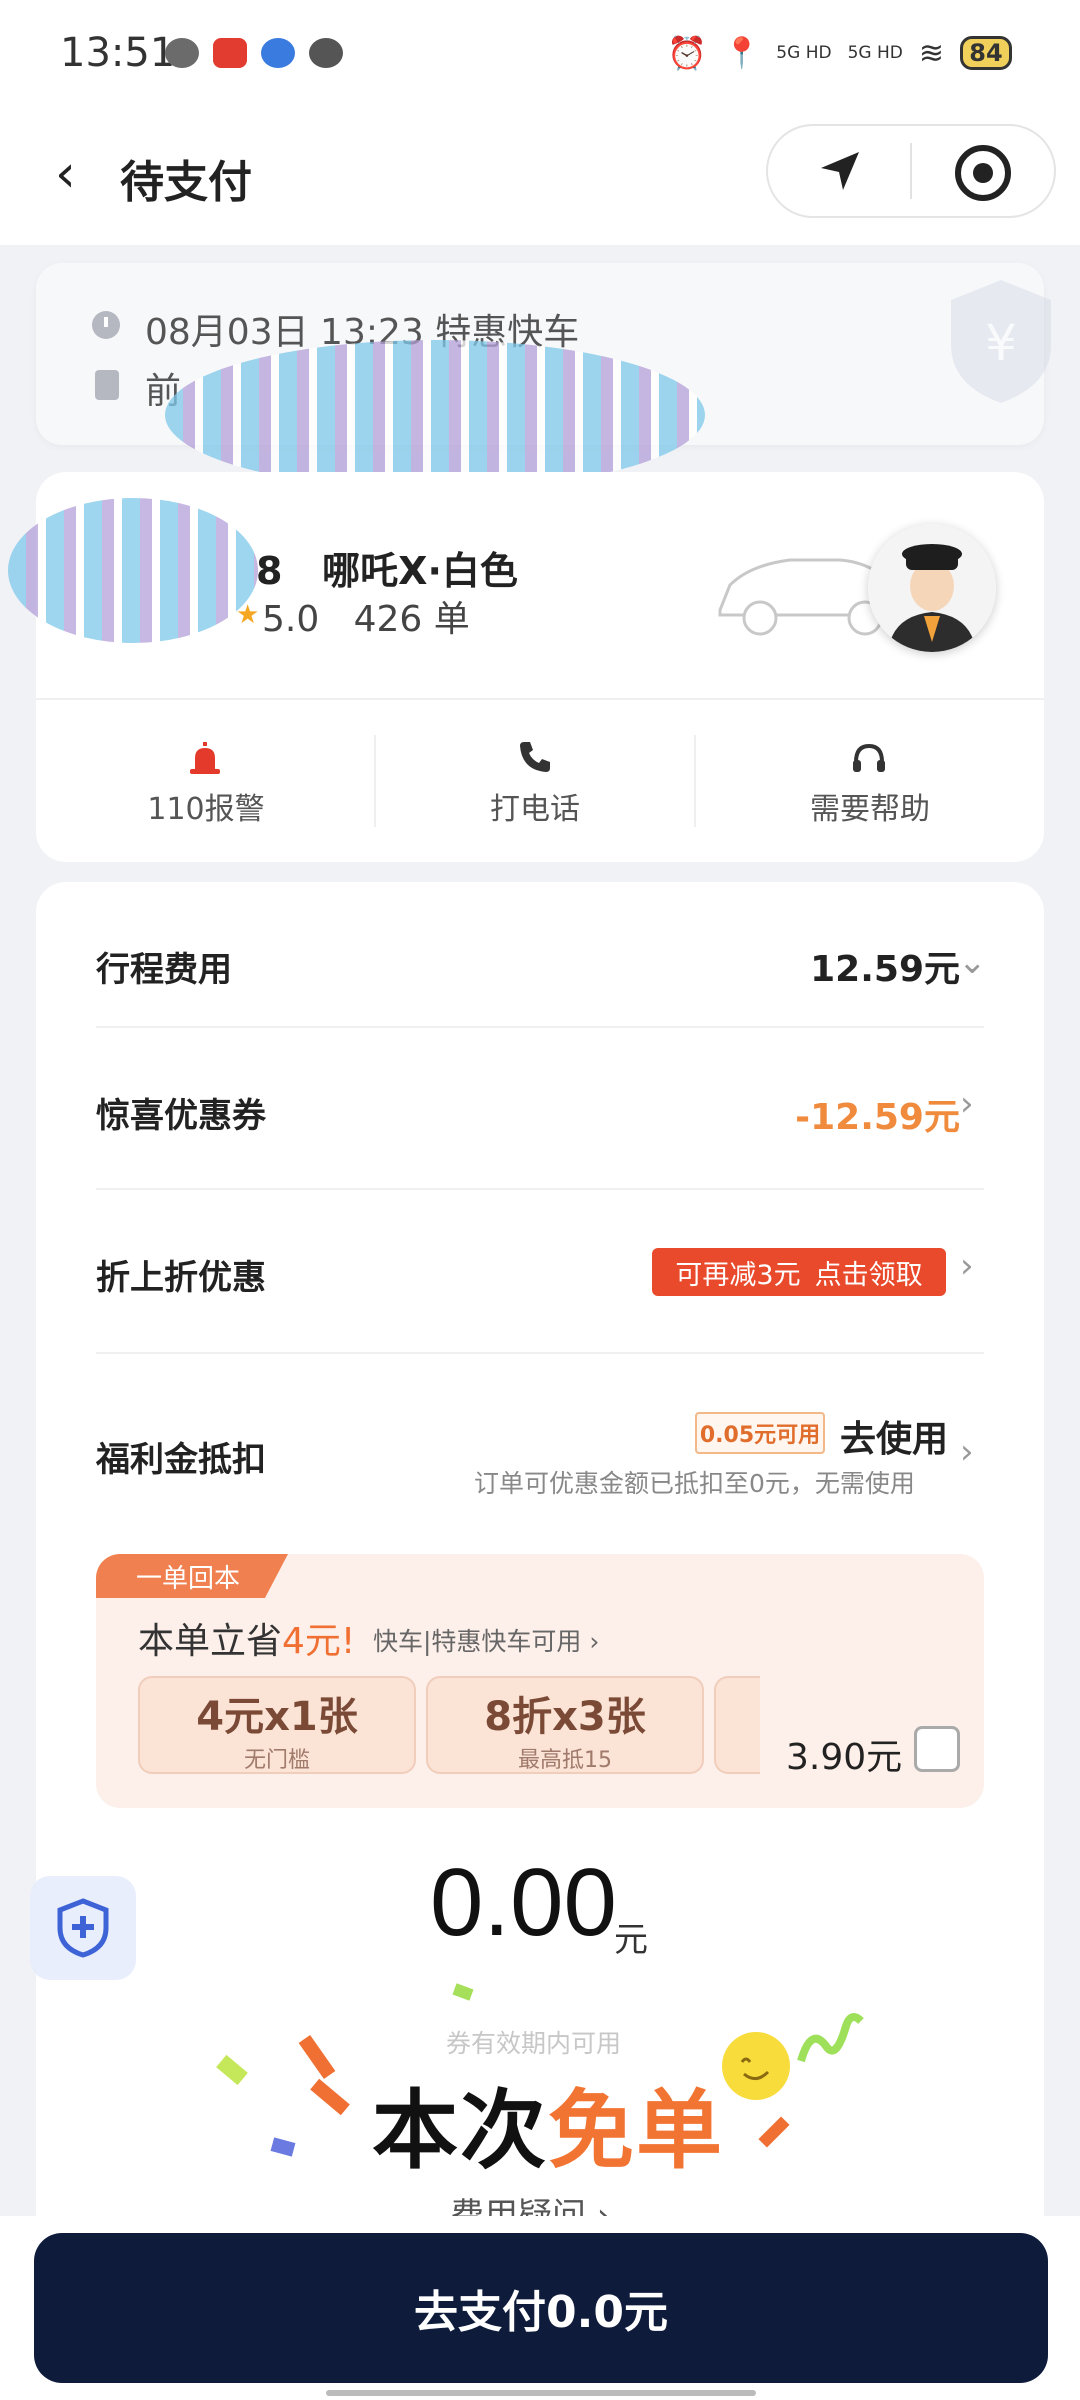 Image resolution: width=1080 pixels, height=2400 pixels. I want to click on discount-tag-left: 可再减3元, so click(738, 1275).